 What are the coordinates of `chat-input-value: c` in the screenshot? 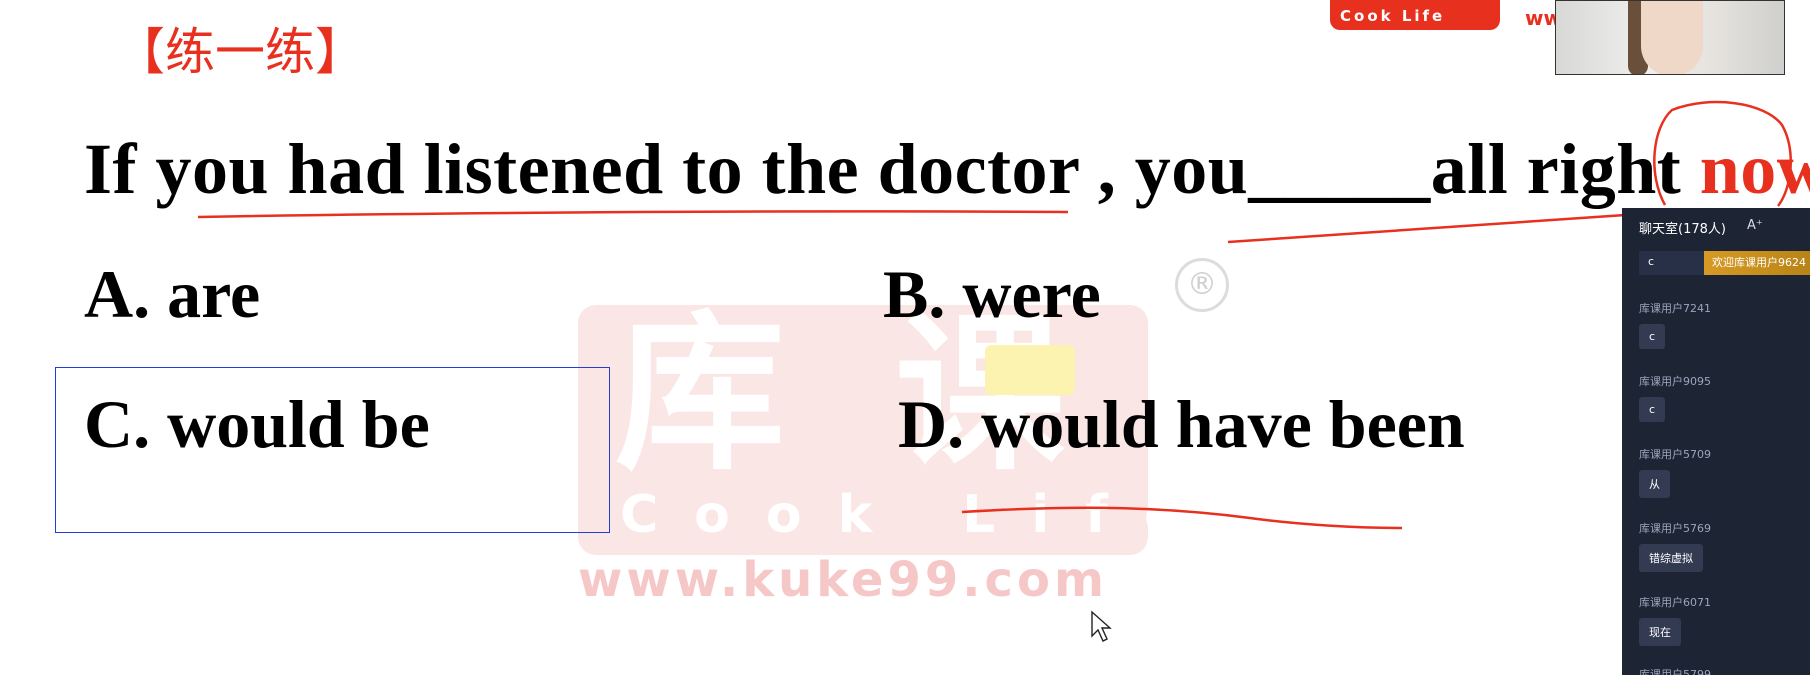 It's located at (1651, 261).